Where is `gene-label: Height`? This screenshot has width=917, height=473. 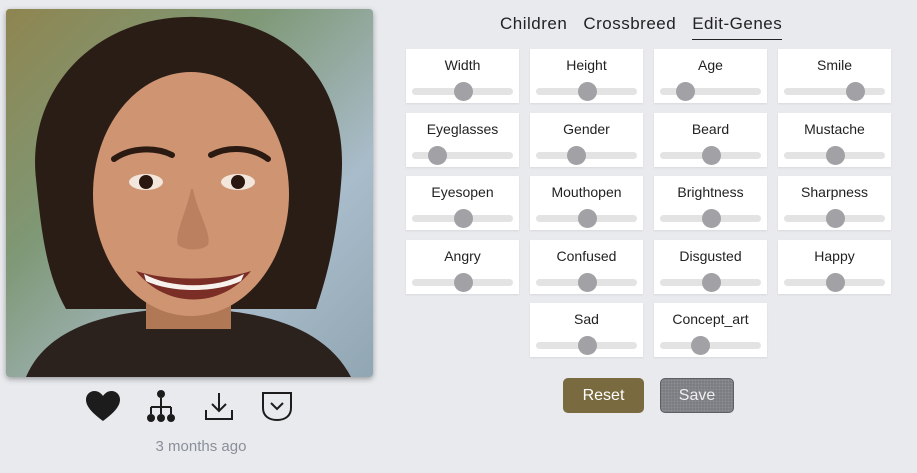
gene-label: Height is located at coordinates (586, 65).